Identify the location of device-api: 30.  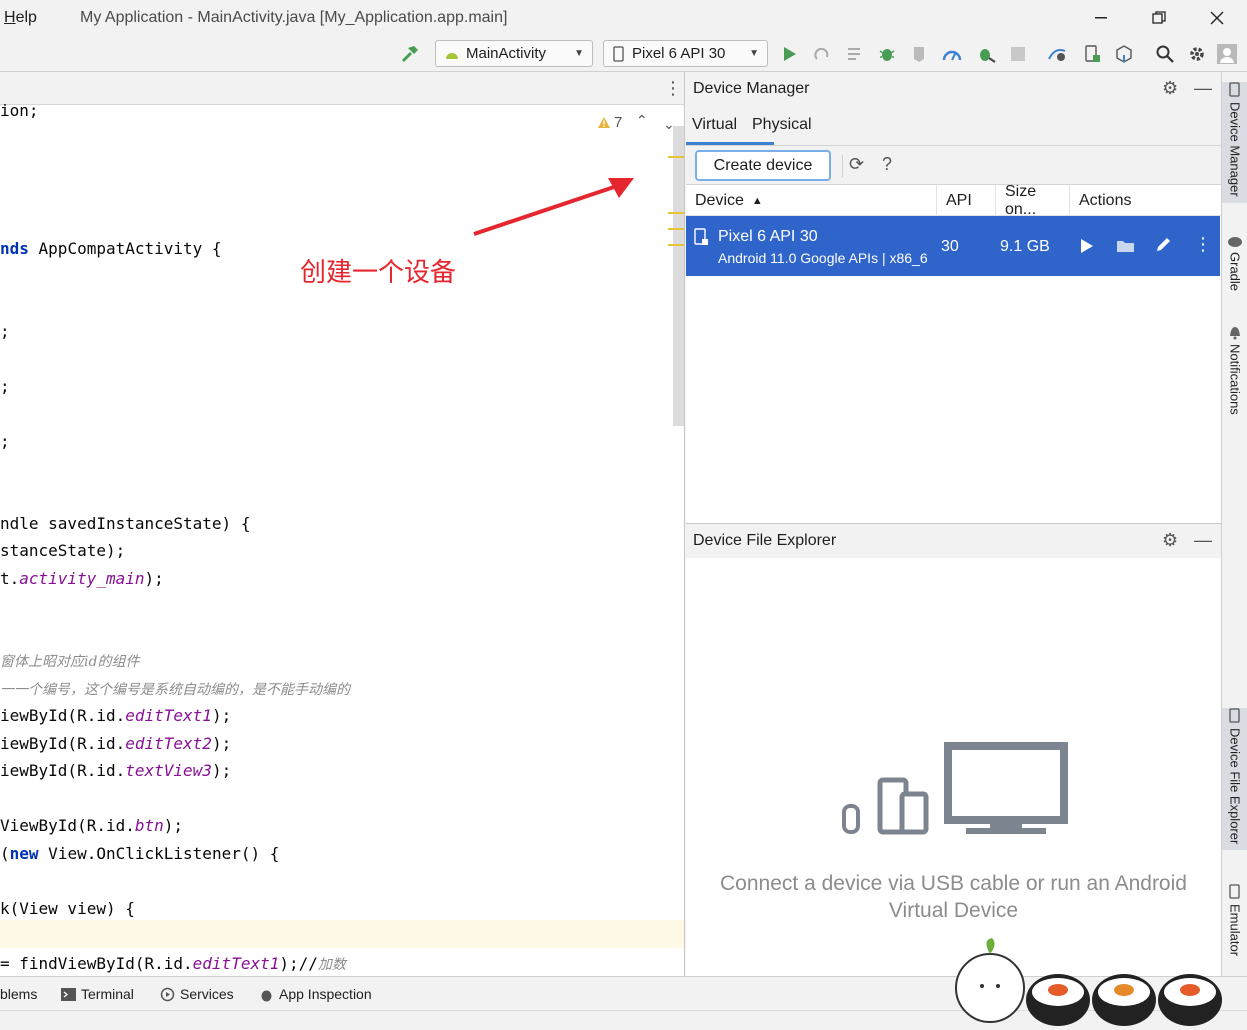
(950, 246).